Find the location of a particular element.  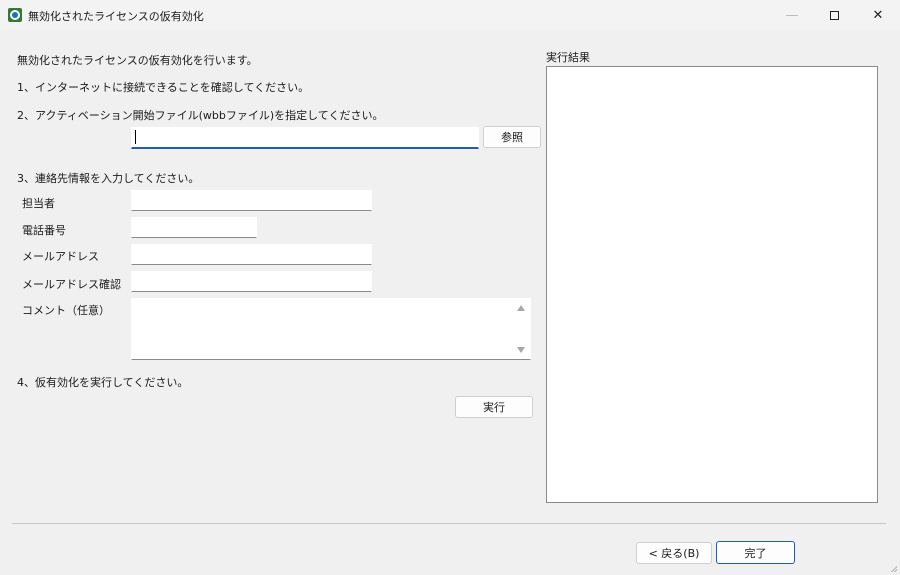

finish-button: 完了 is located at coordinates (755, 552).